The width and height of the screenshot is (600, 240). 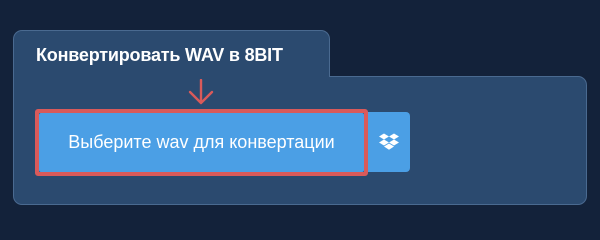 I want to click on tab-panel-seam, so click(x=171, y=76).